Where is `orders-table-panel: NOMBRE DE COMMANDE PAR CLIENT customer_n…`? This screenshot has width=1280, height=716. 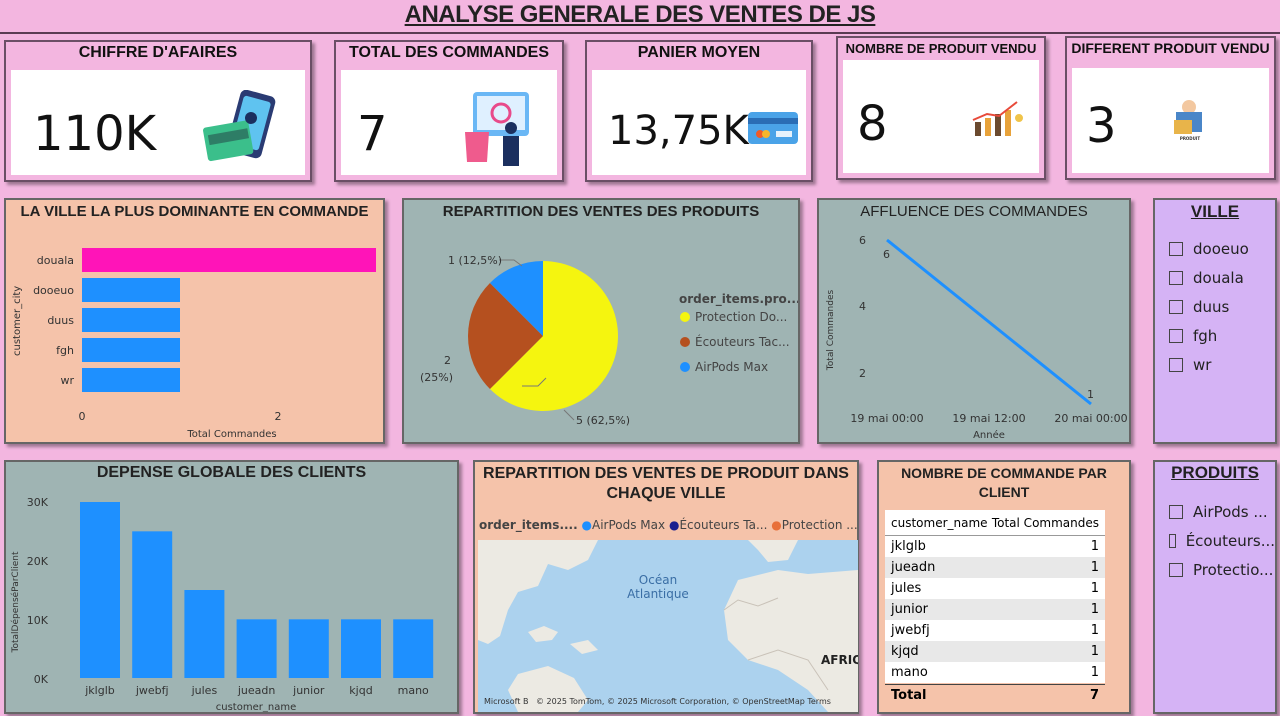 orders-table-panel: NOMBRE DE COMMANDE PAR CLIENT customer_n… is located at coordinates (1004, 587).